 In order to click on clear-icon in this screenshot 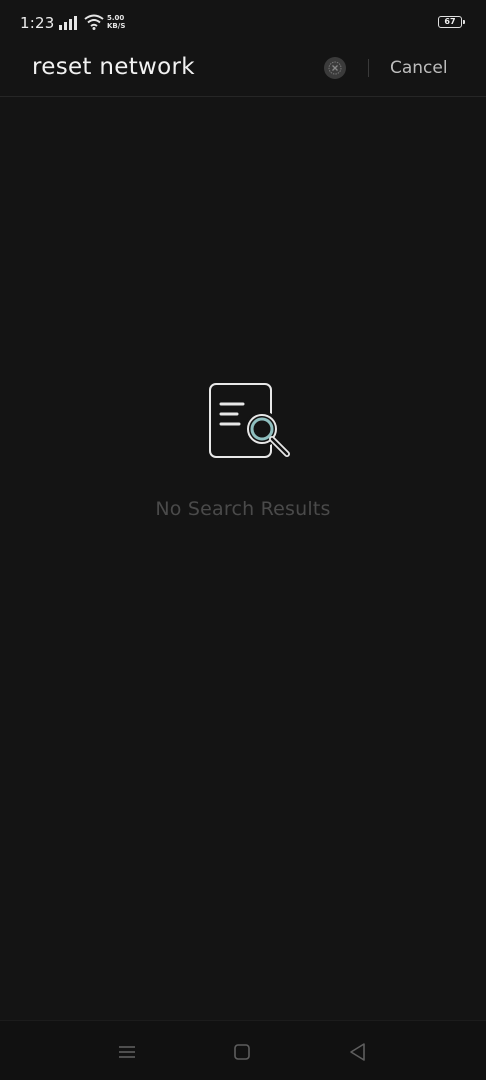, I will do `click(335, 68)`.